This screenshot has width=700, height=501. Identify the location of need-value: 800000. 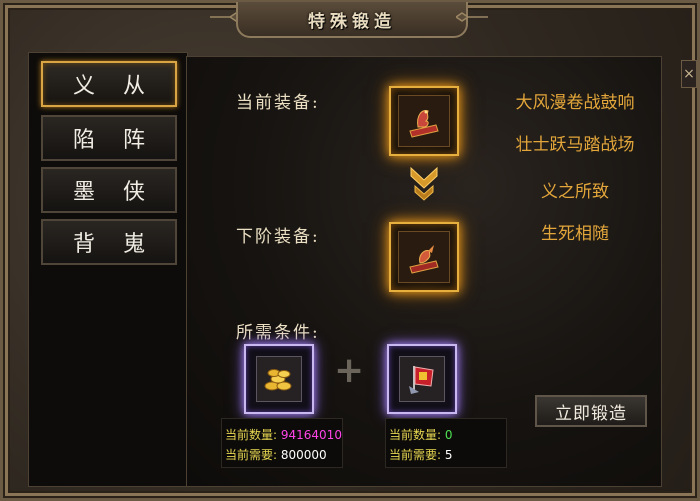
(303, 455).